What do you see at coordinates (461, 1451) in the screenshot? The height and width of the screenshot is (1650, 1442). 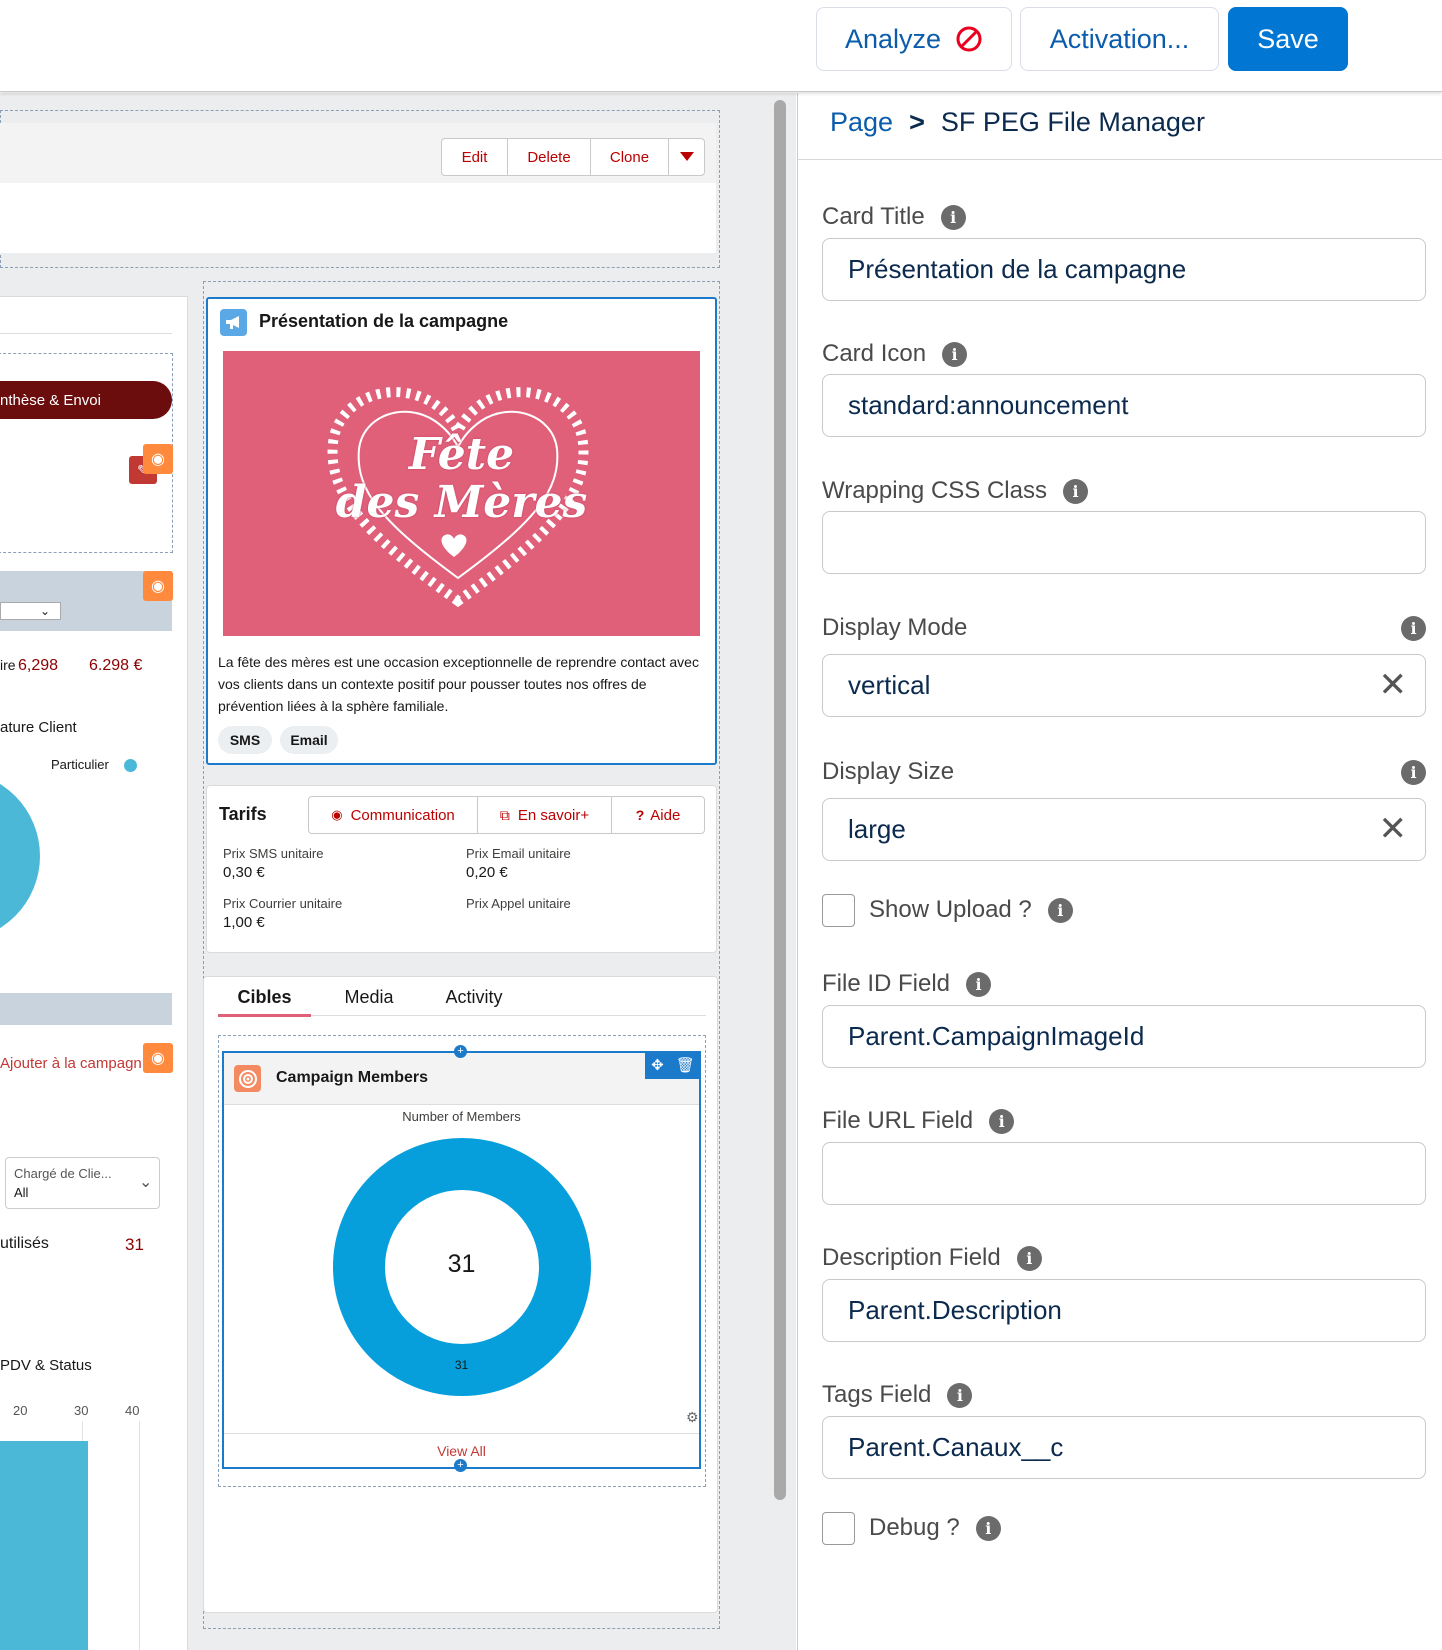 I see `view-all-link: View All` at bounding box center [461, 1451].